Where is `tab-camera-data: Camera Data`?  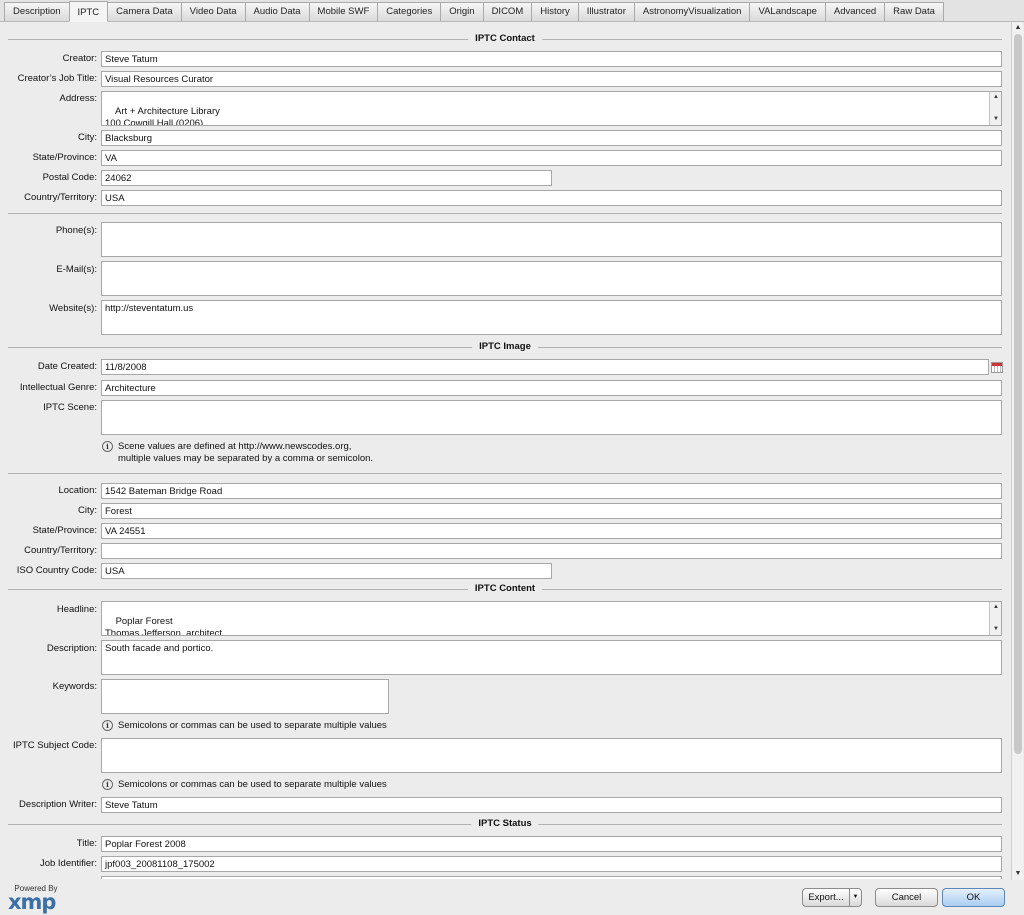 tab-camera-data: Camera Data is located at coordinates (144, 11).